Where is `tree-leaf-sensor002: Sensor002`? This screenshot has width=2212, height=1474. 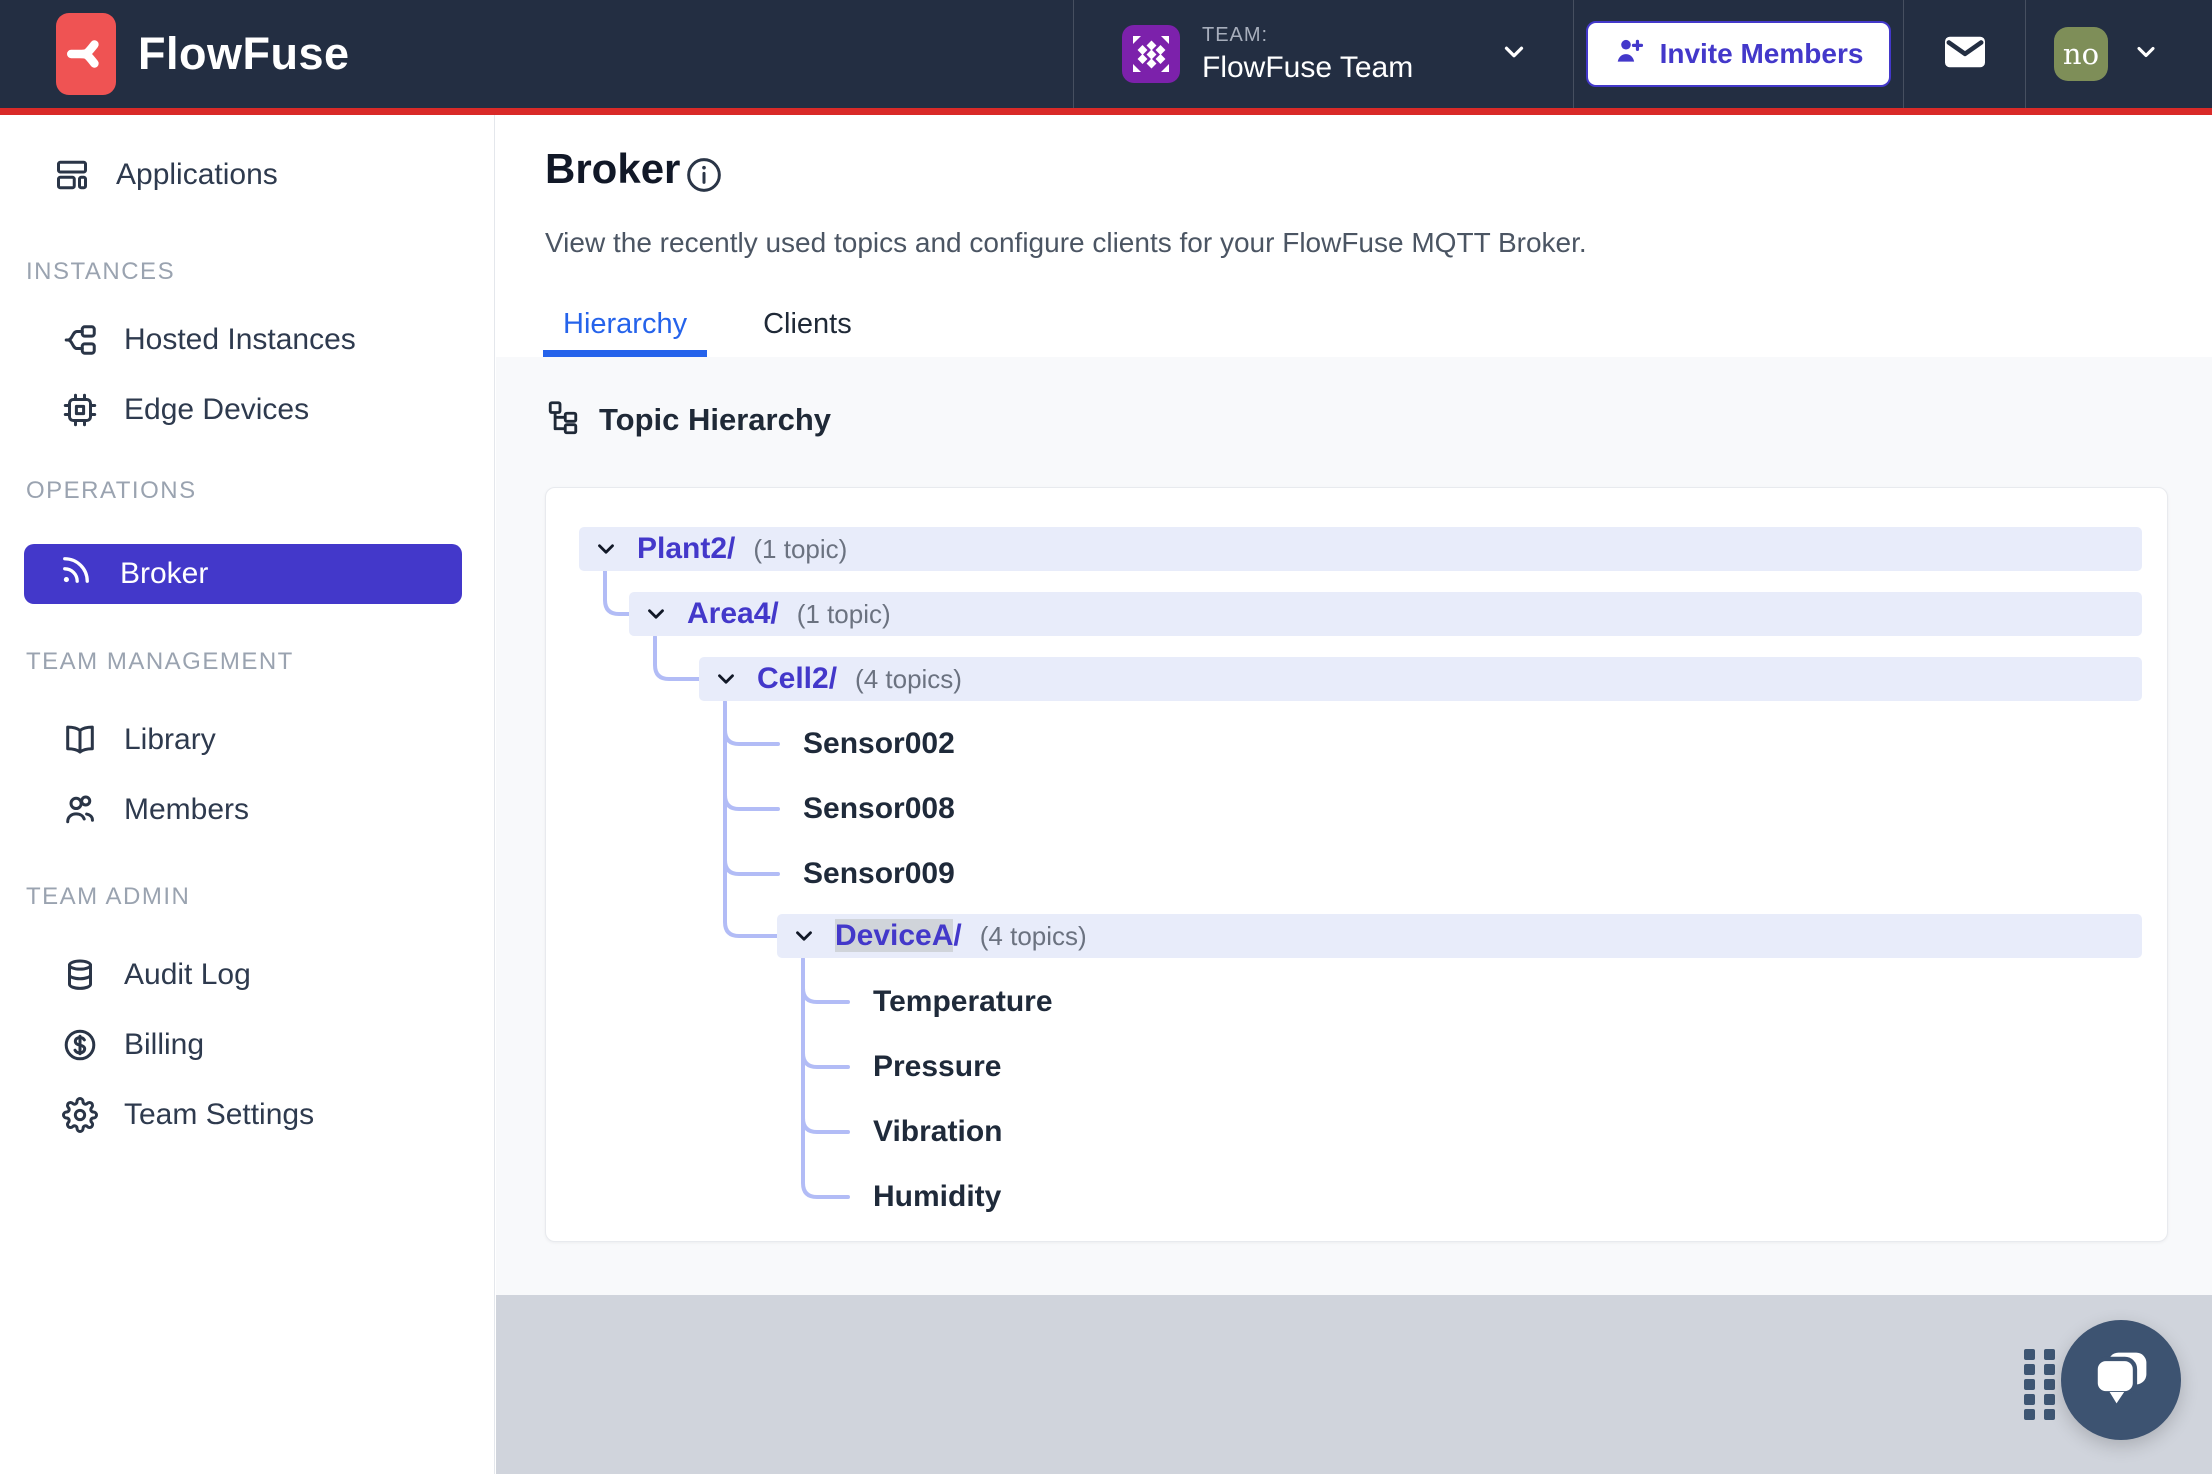
tree-leaf-sensor002: Sensor002 is located at coordinates (879, 744).